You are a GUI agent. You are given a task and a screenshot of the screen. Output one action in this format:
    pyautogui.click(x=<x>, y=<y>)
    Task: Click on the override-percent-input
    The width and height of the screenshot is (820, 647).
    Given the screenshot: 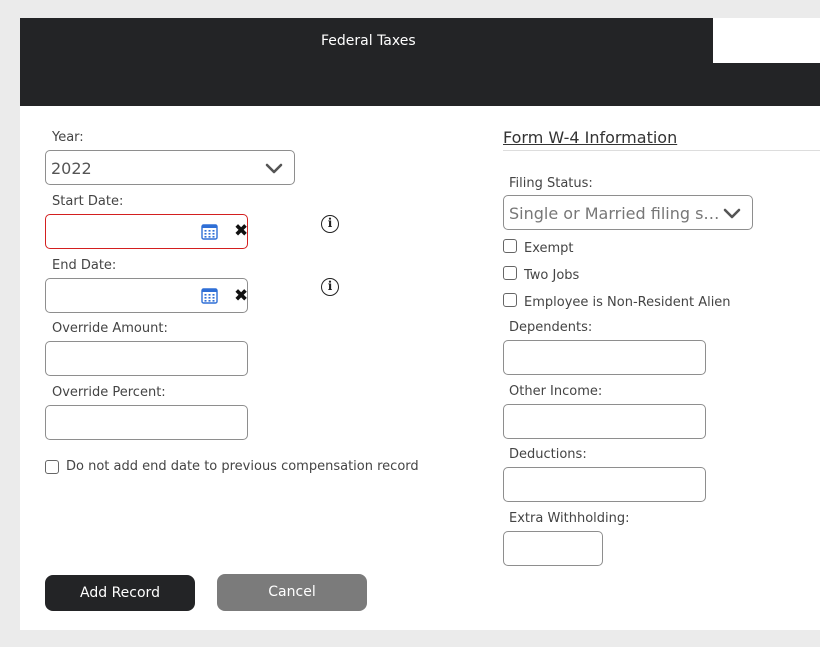 What is the action you would take?
    pyautogui.click(x=146, y=422)
    